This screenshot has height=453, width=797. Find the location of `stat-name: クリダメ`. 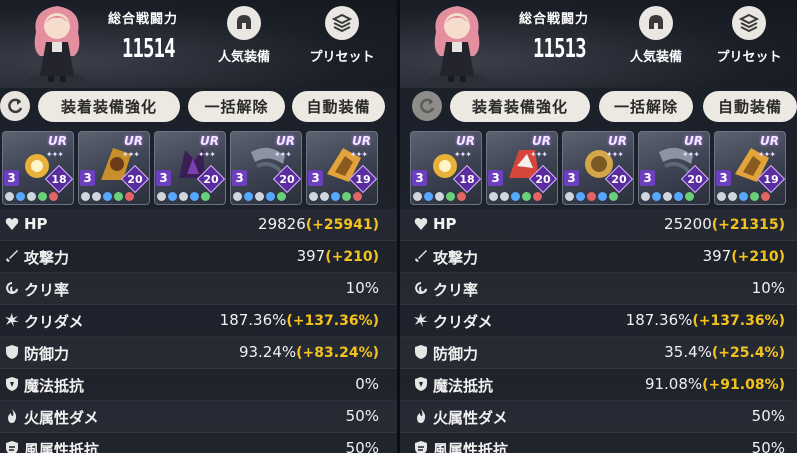

stat-name: クリダメ is located at coordinates (54, 322).